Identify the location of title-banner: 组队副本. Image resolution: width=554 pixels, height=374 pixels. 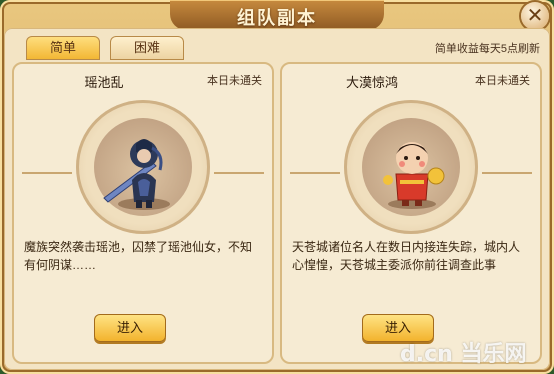
(277, 15).